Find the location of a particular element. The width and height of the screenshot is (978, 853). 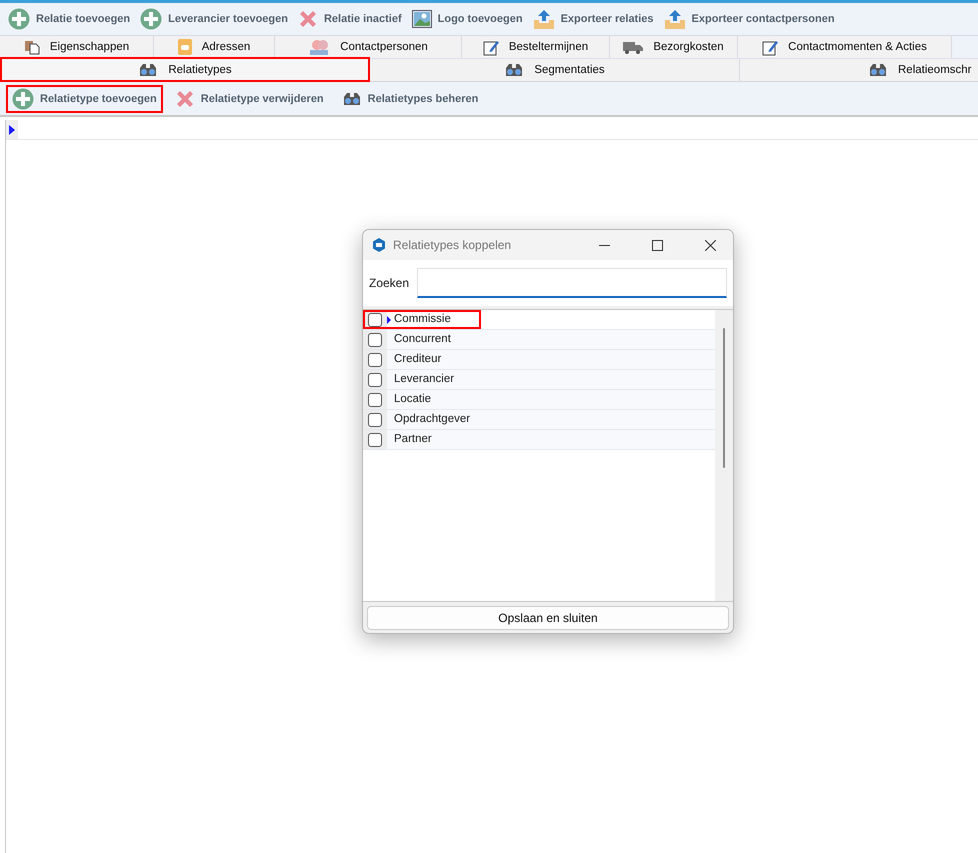

save-close-button: Opslaan en sluiten is located at coordinates (548, 618).